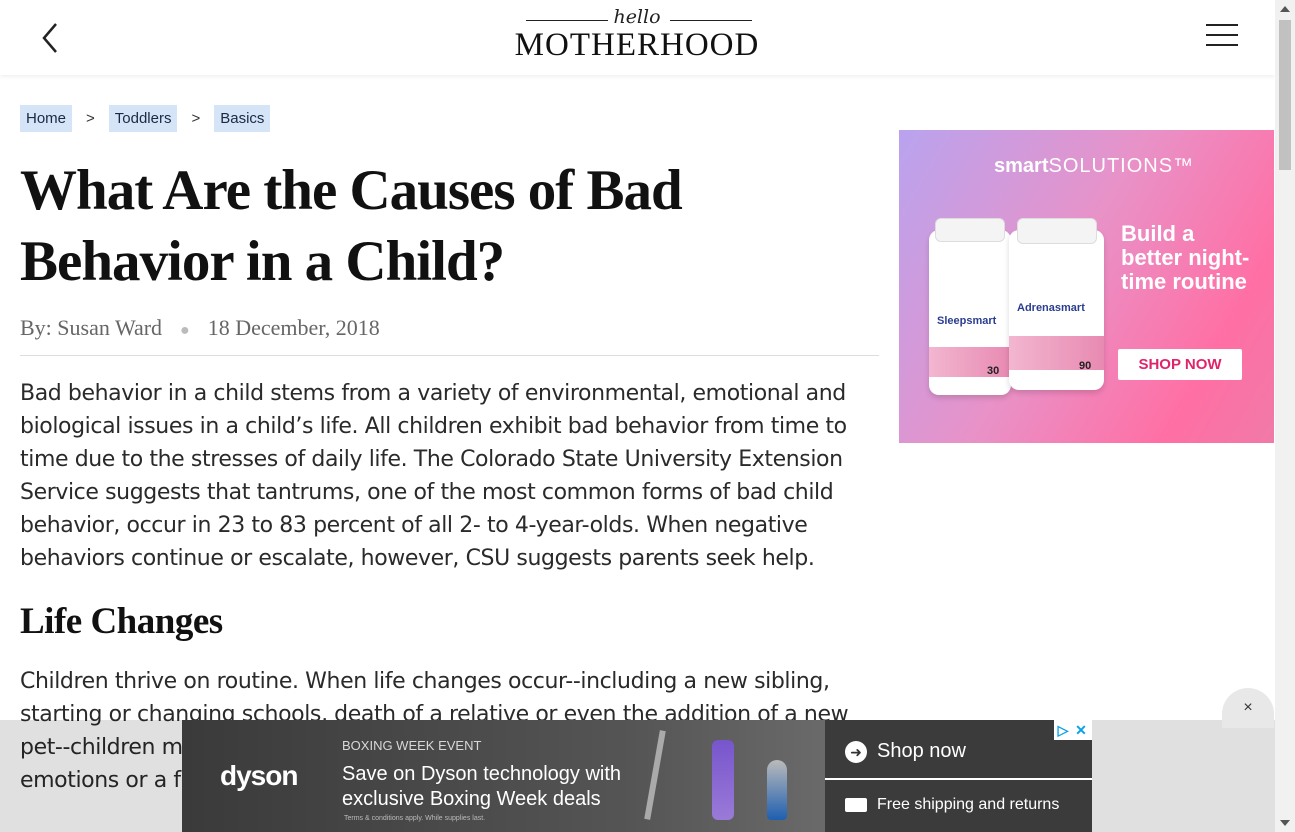  What do you see at coordinates (856, 804) in the screenshot?
I see `truck-icon` at bounding box center [856, 804].